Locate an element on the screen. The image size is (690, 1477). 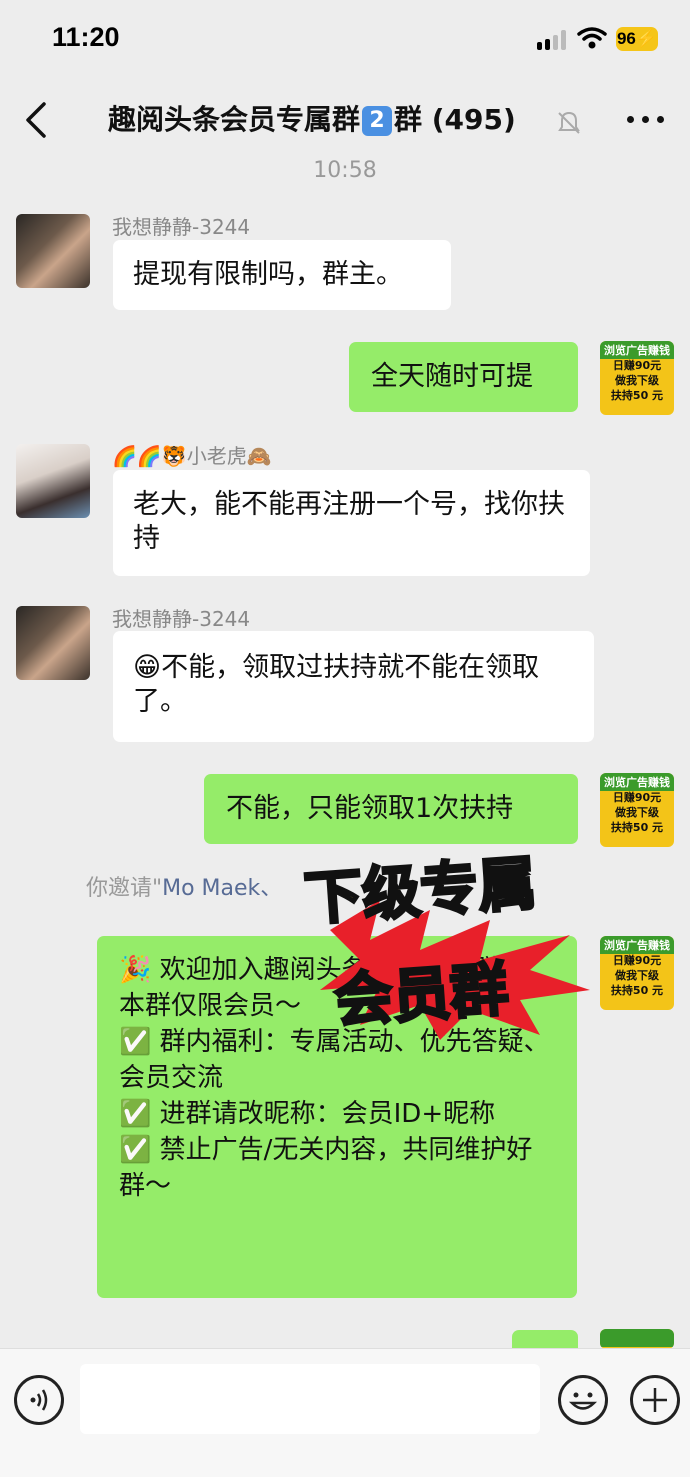
plus-icon is located at coordinates (655, 1400).